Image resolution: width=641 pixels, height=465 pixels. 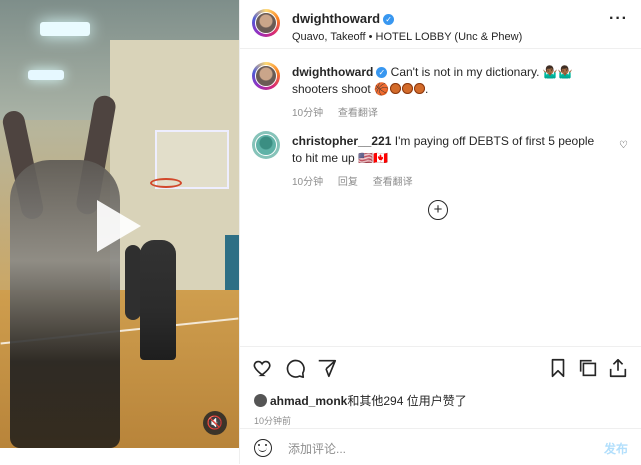 What do you see at coordinates (618, 19) in the screenshot?
I see `more-icon: ···` at bounding box center [618, 19].